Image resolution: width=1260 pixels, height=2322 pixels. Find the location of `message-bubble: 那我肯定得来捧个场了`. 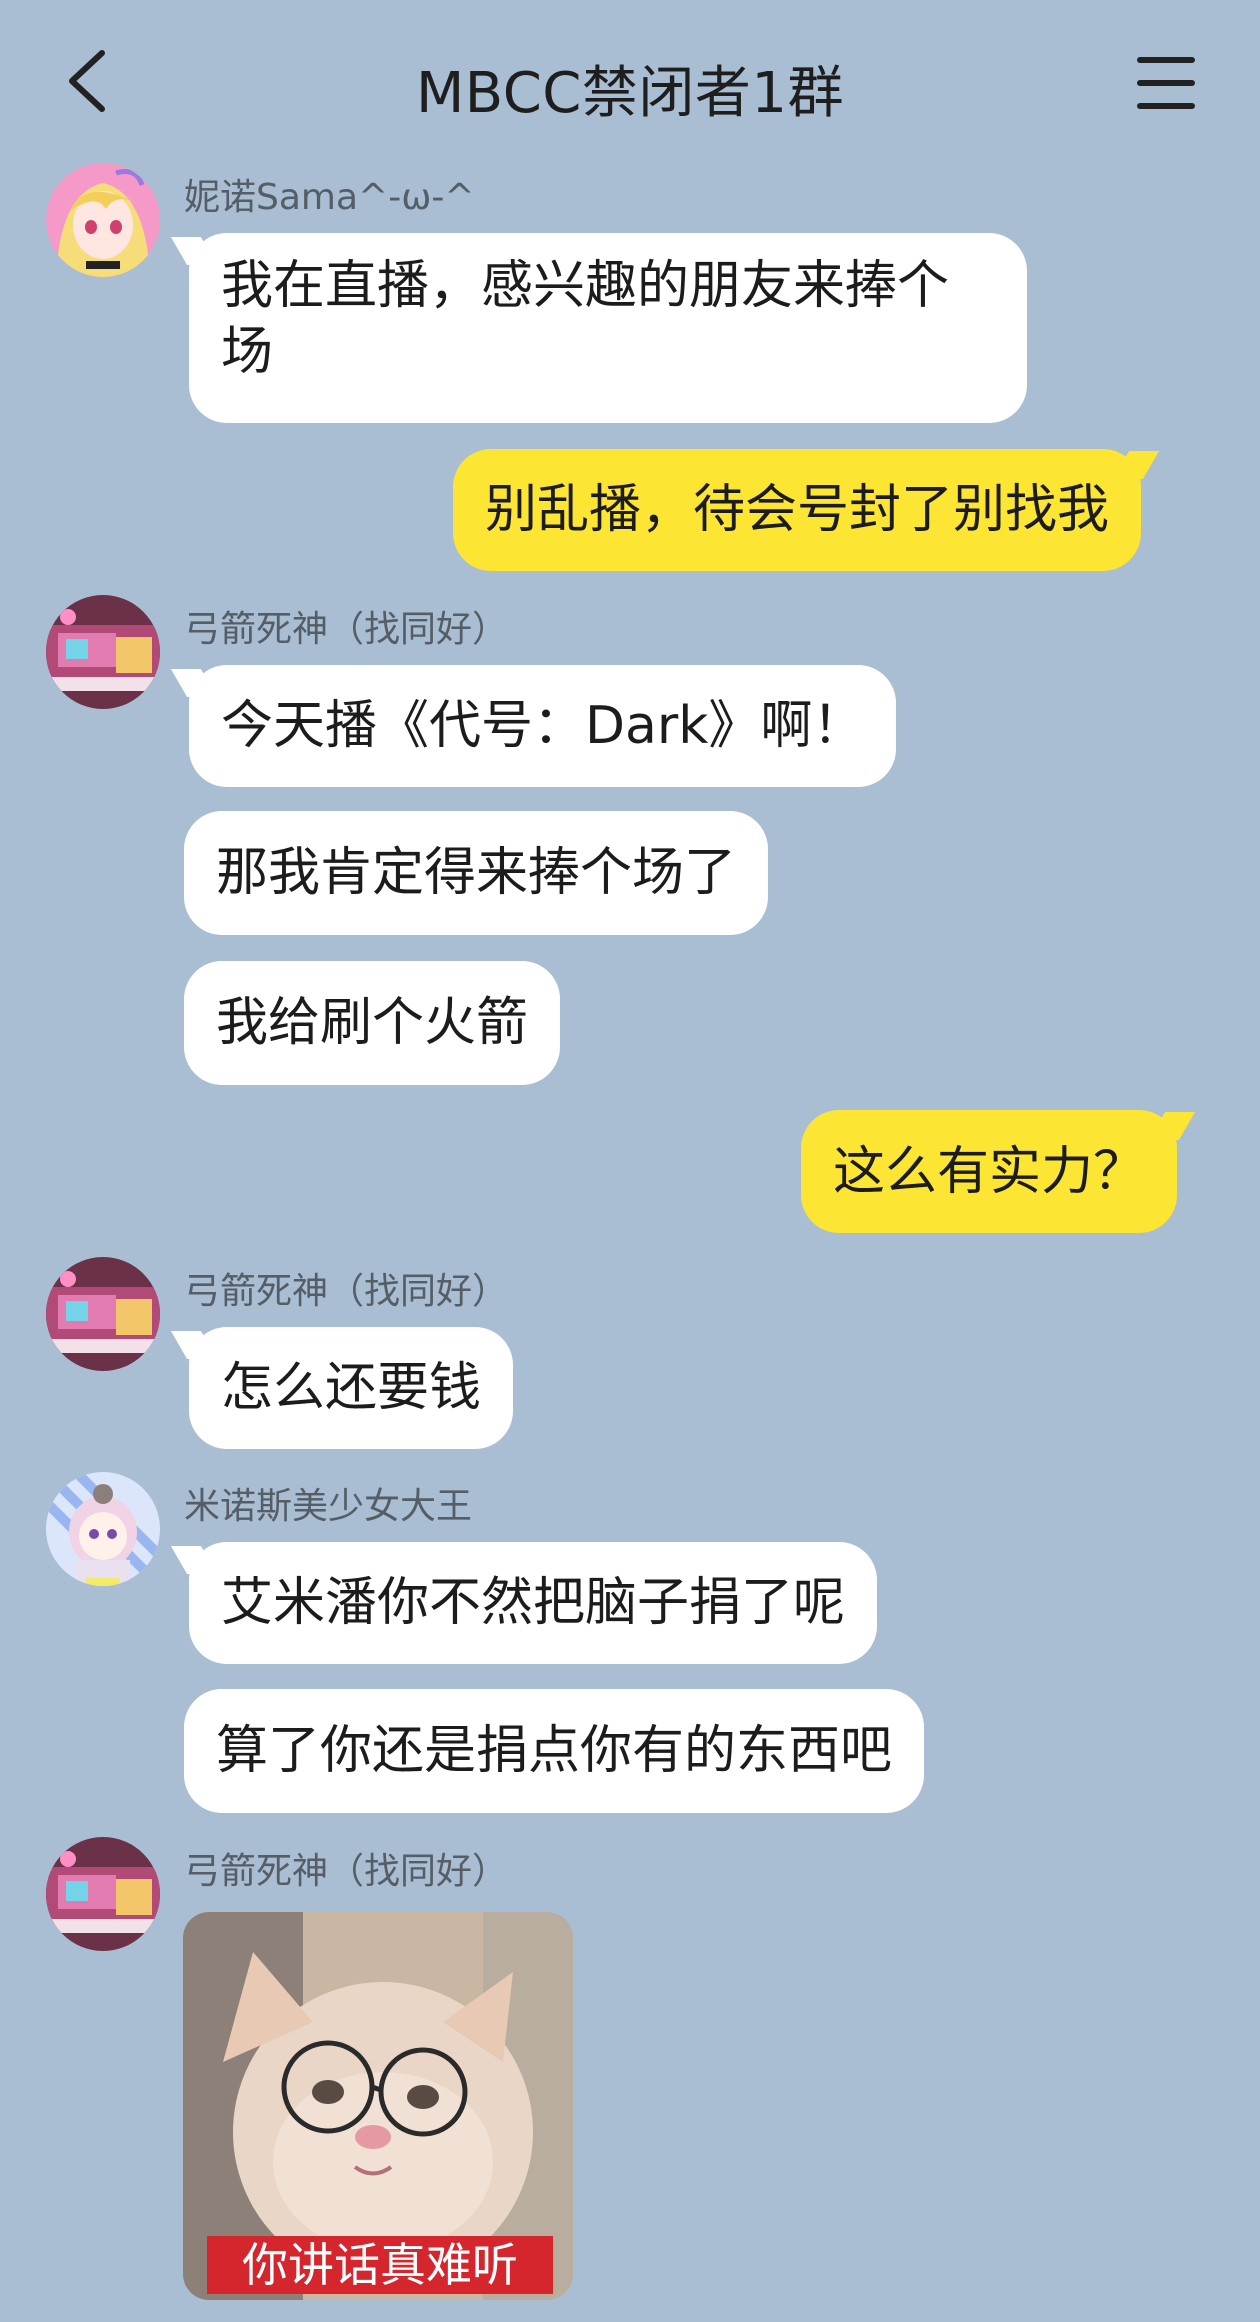

message-bubble: 那我肯定得来捧个场了 is located at coordinates (476, 873).